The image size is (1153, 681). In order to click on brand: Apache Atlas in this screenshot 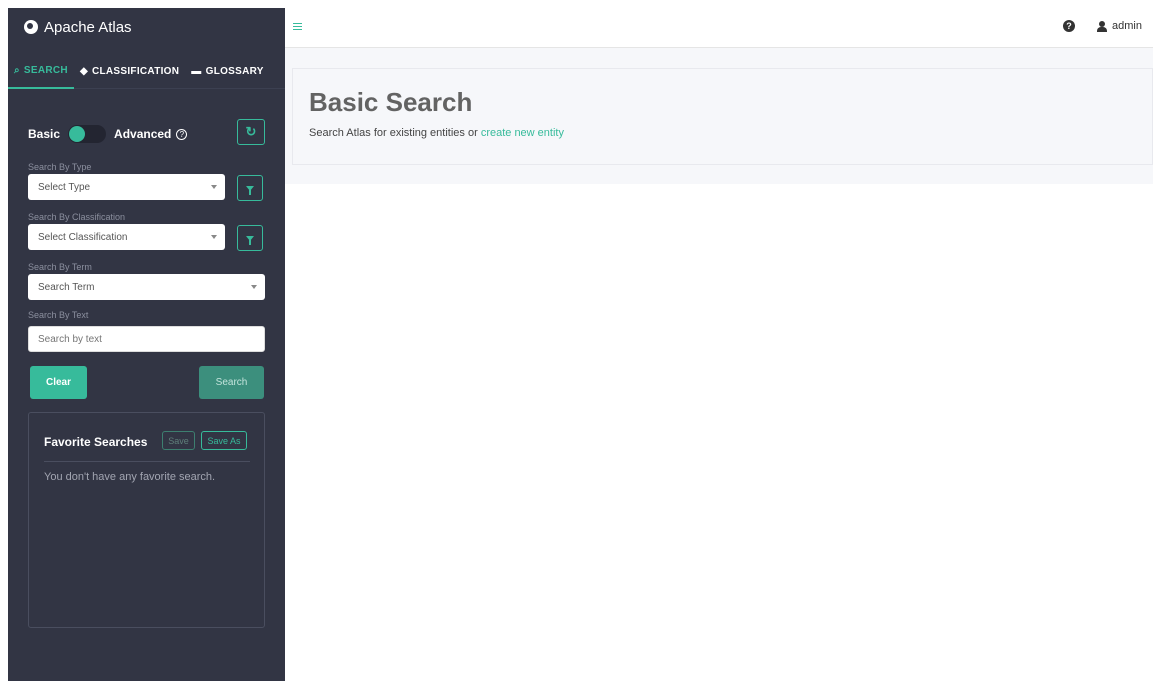, I will do `click(146, 27)`.